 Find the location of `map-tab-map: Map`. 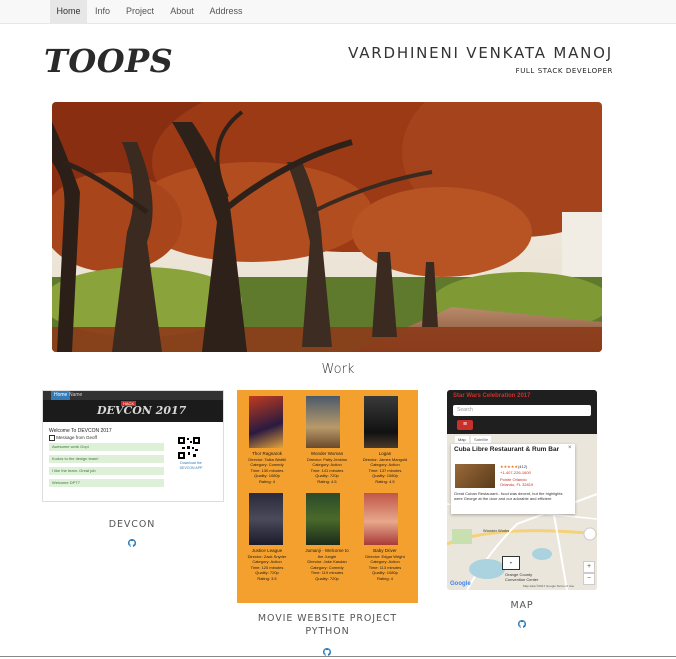

map-tab-map: Map is located at coordinates (462, 439).